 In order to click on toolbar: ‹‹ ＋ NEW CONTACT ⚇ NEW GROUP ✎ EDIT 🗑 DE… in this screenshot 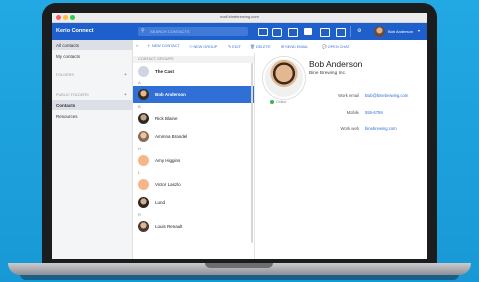, I will do `click(280, 46)`.